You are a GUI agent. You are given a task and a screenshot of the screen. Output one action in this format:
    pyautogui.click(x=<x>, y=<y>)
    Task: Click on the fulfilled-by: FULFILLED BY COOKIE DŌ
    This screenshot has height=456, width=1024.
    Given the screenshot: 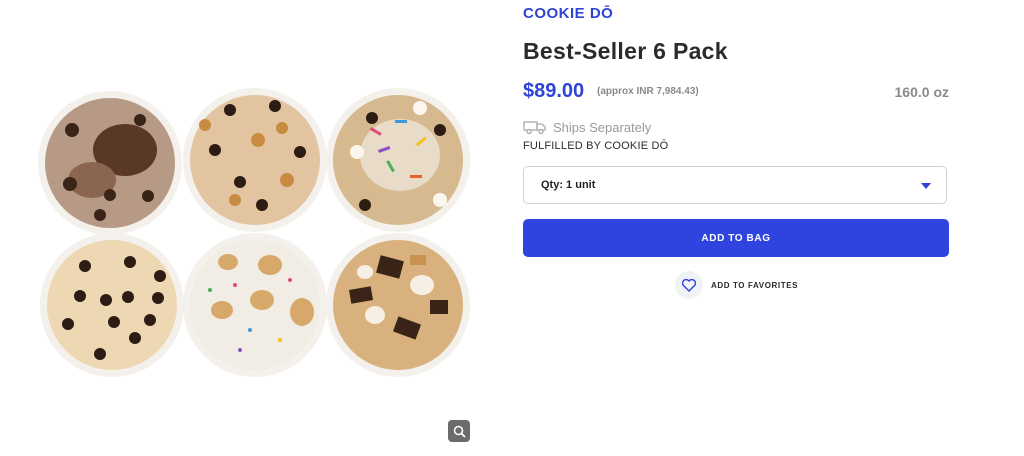 What is the action you would take?
    pyautogui.click(x=596, y=146)
    